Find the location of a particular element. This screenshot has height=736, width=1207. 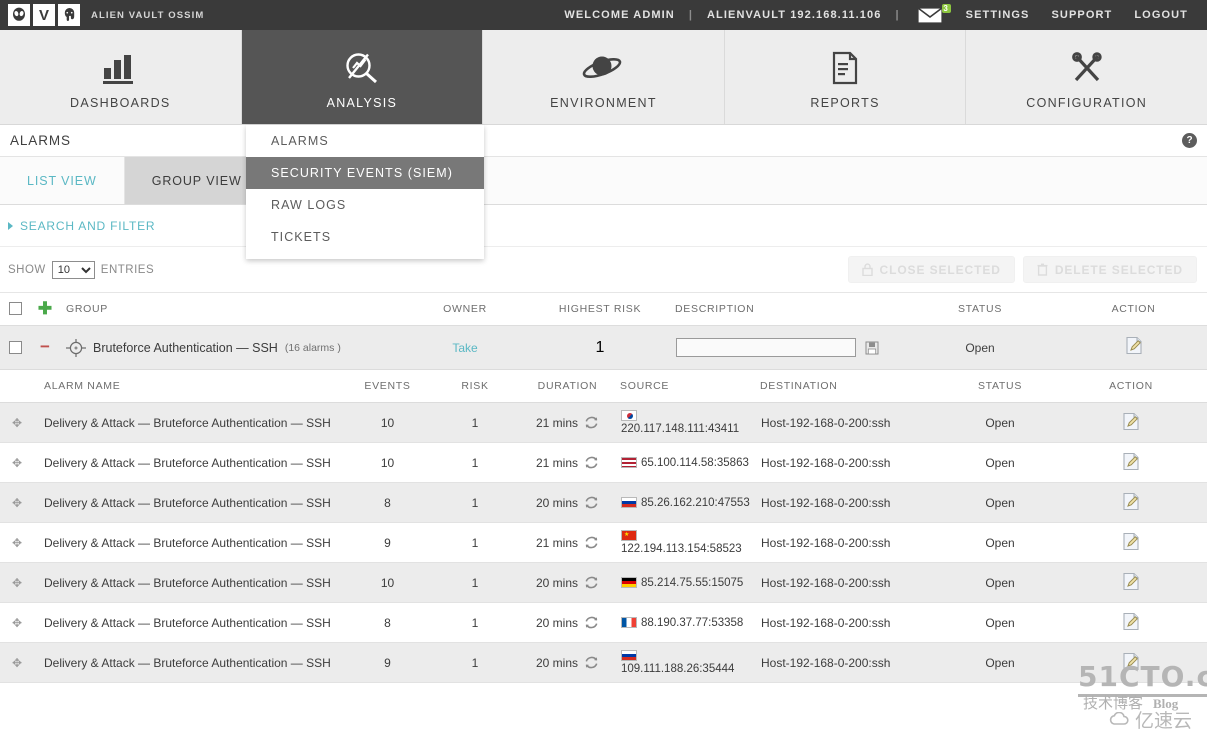

group-status-text: Open is located at coordinates (980, 347).